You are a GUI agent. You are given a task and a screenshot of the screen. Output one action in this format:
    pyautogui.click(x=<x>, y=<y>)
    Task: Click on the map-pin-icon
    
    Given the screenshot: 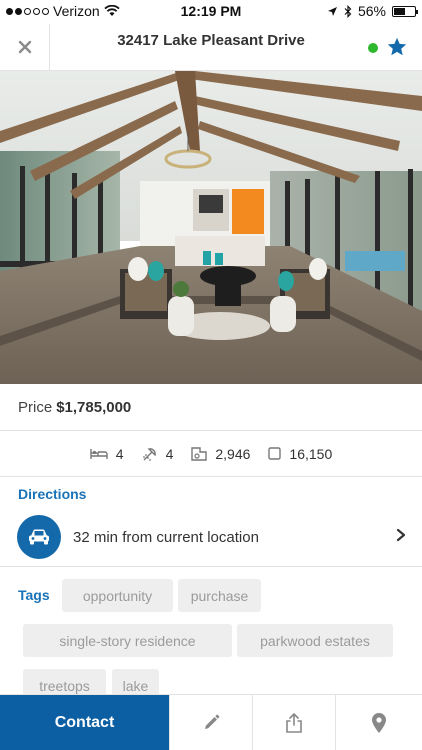 What is the action you would take?
    pyautogui.click(x=379, y=723)
    